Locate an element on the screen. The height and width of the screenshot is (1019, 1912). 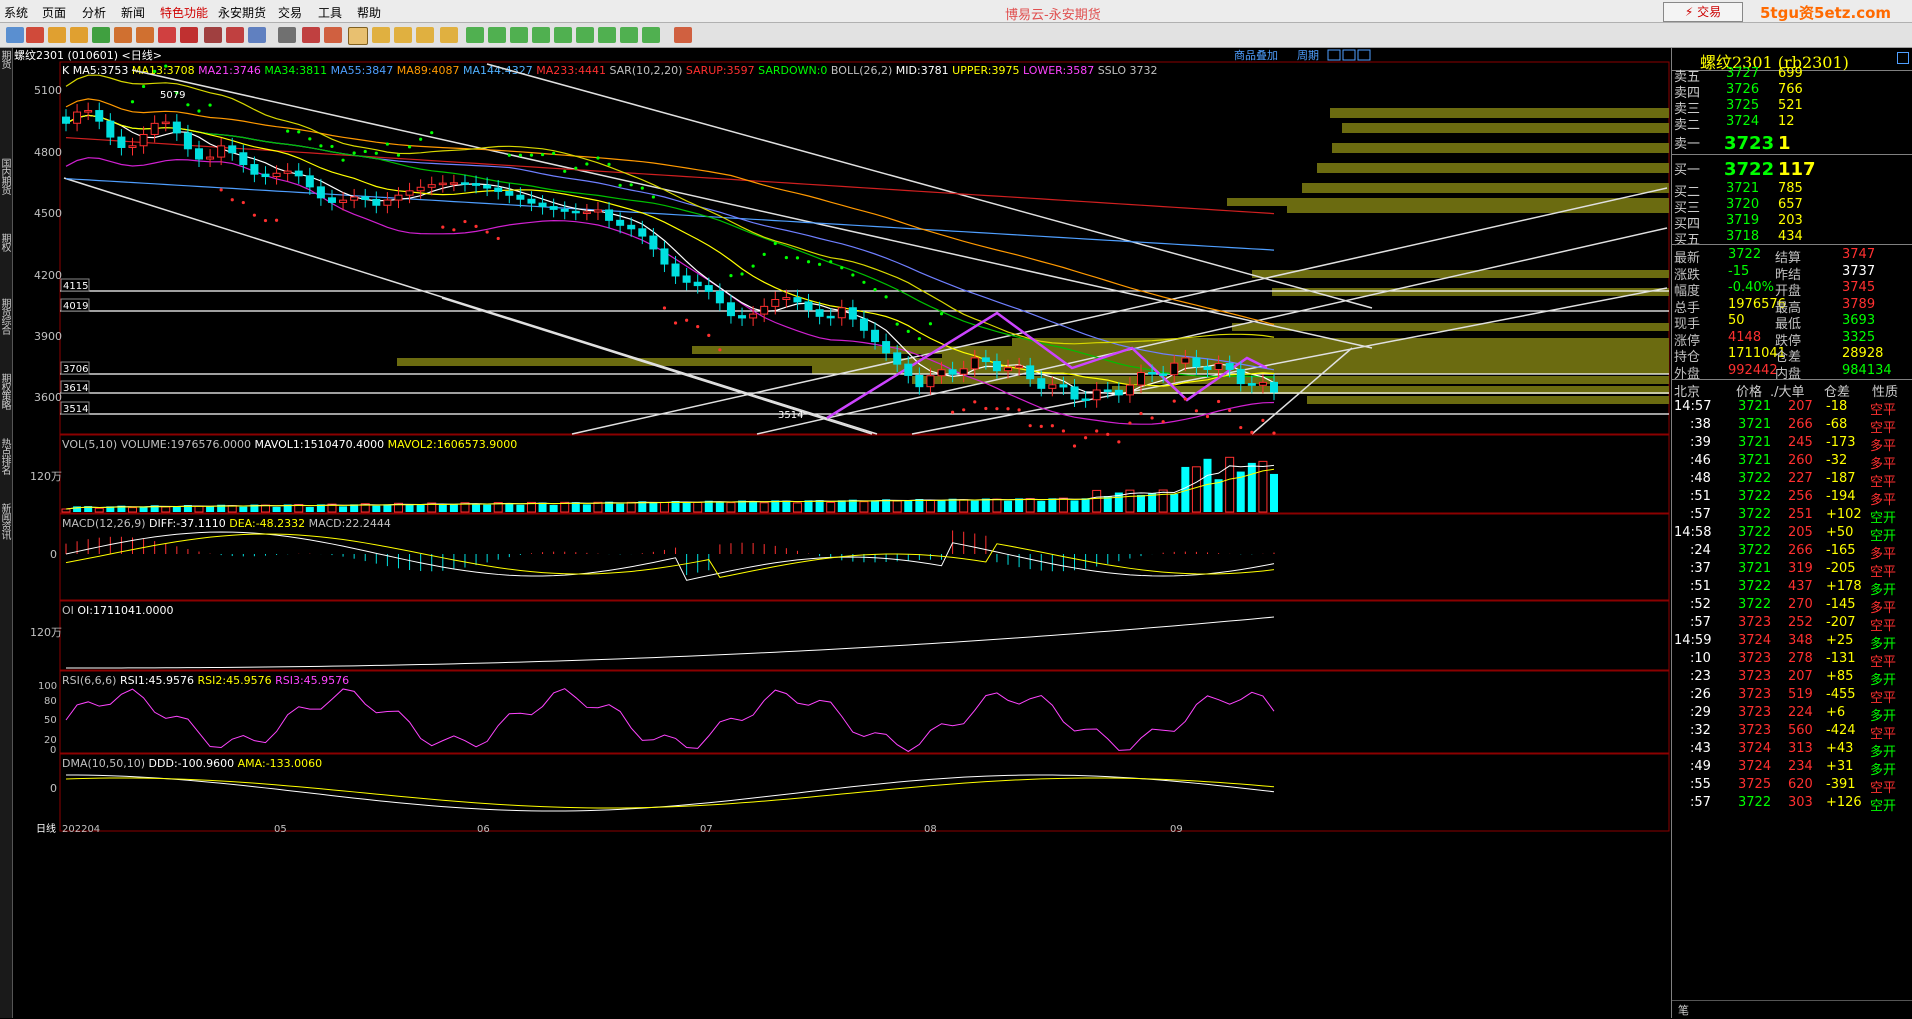
side-tab-options: 期权 is located at coordinates (6, 263).